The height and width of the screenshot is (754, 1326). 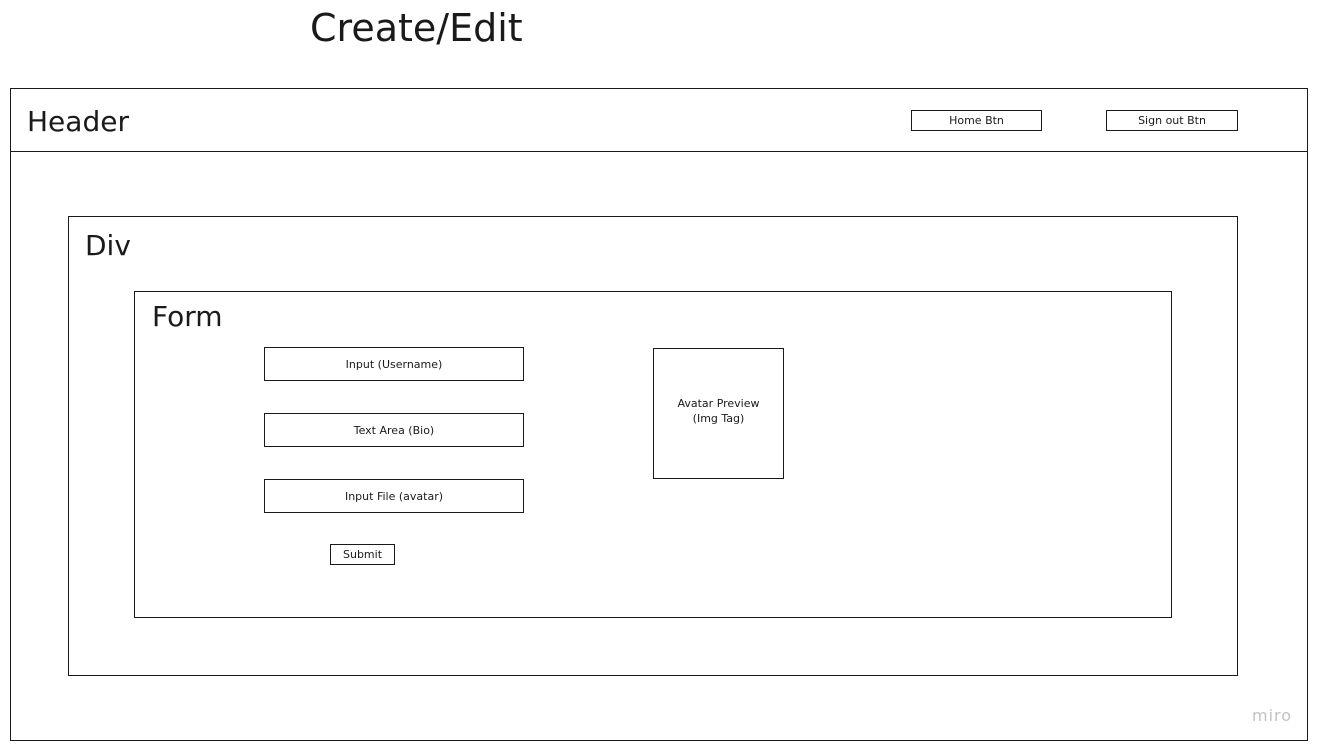 I want to click on form-label: Form, so click(x=187, y=316).